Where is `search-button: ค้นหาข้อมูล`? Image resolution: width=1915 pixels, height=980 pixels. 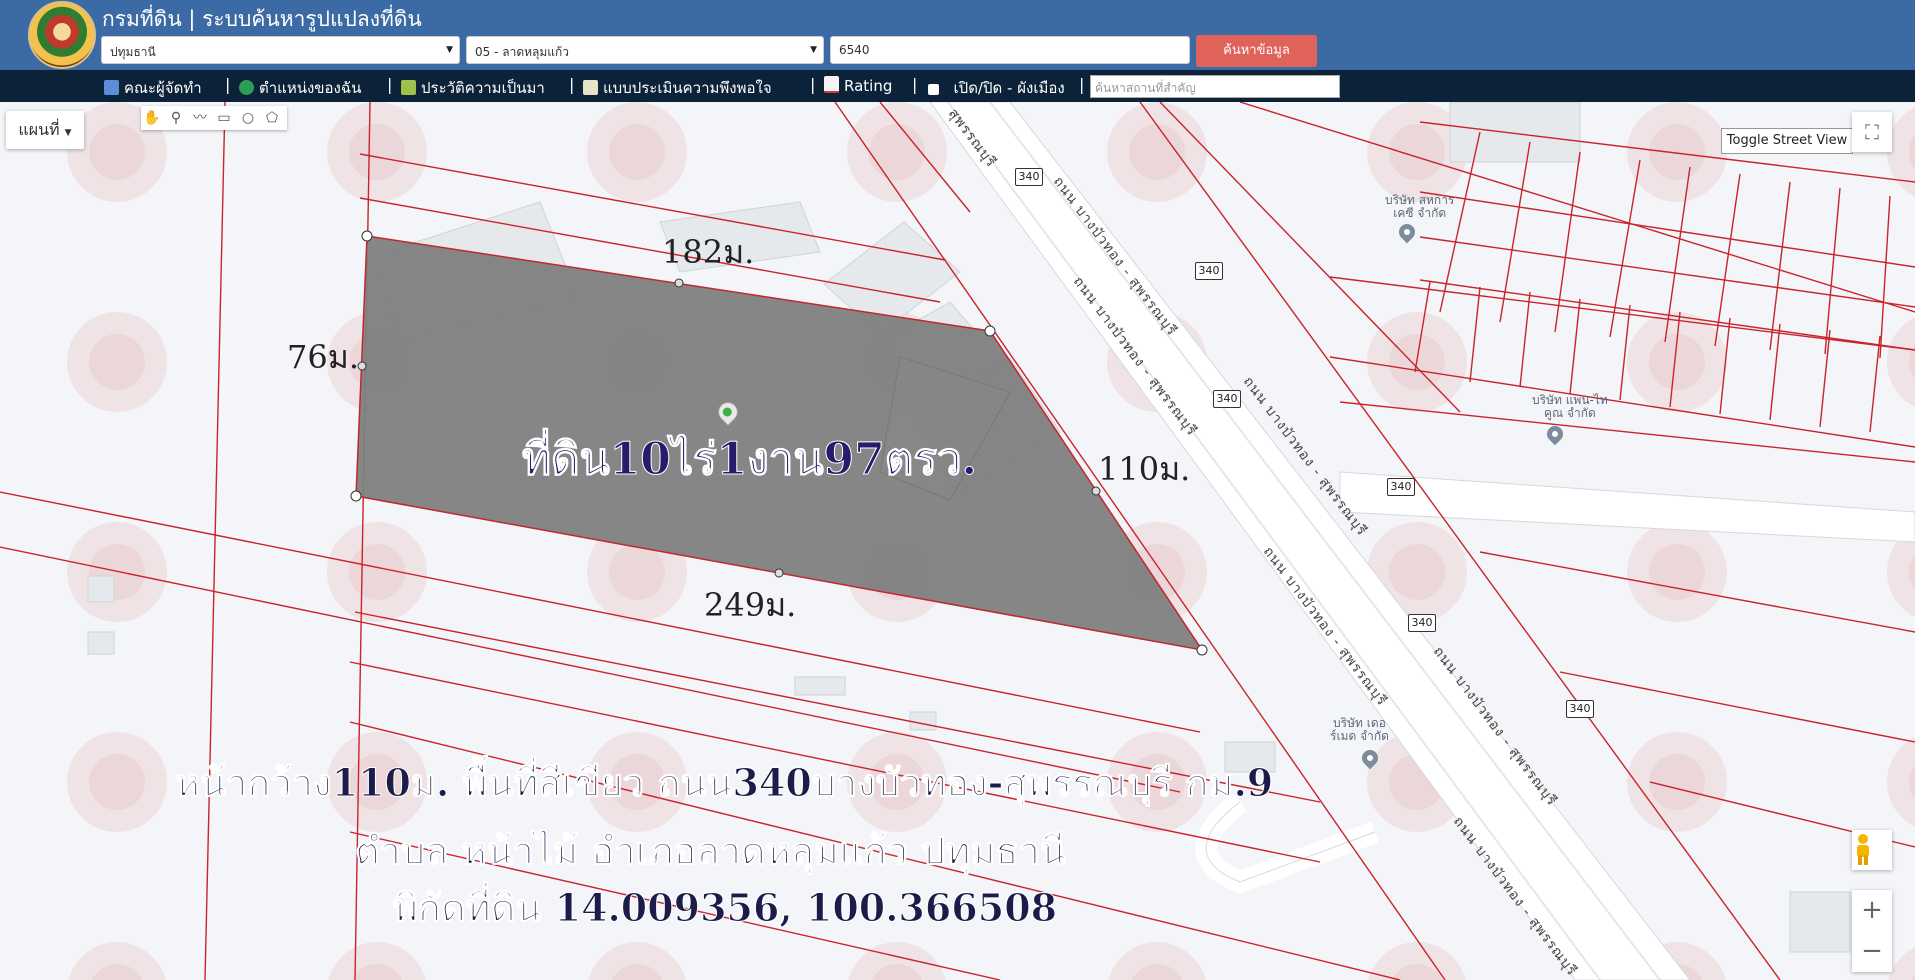
search-button: ค้นหาข้อมูล is located at coordinates (1256, 51).